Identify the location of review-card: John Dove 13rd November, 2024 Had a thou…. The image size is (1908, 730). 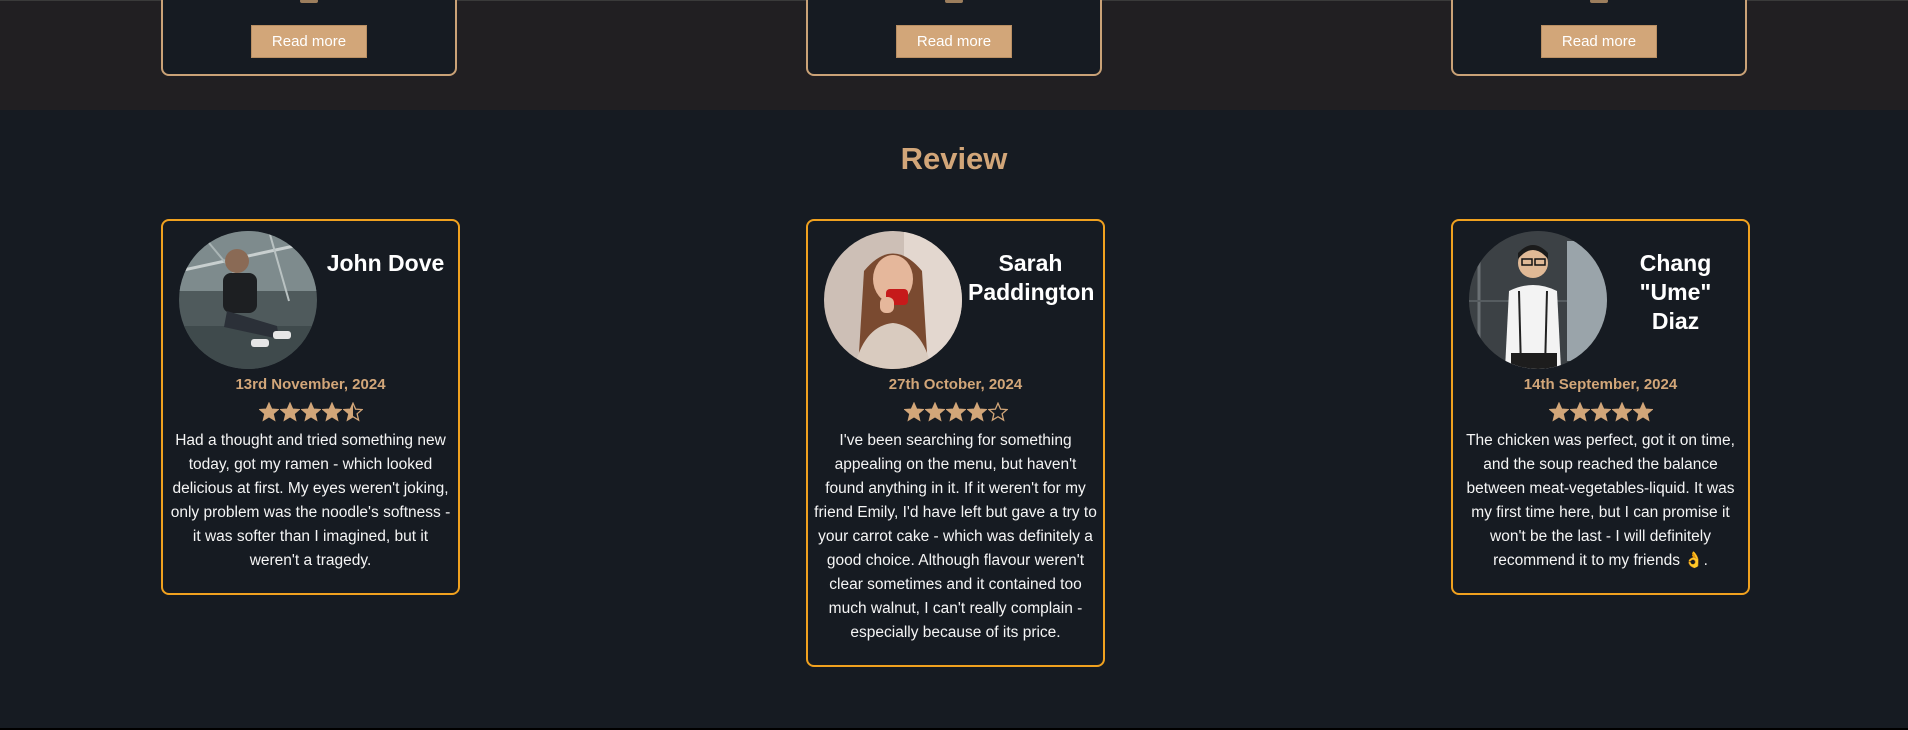
(310, 407).